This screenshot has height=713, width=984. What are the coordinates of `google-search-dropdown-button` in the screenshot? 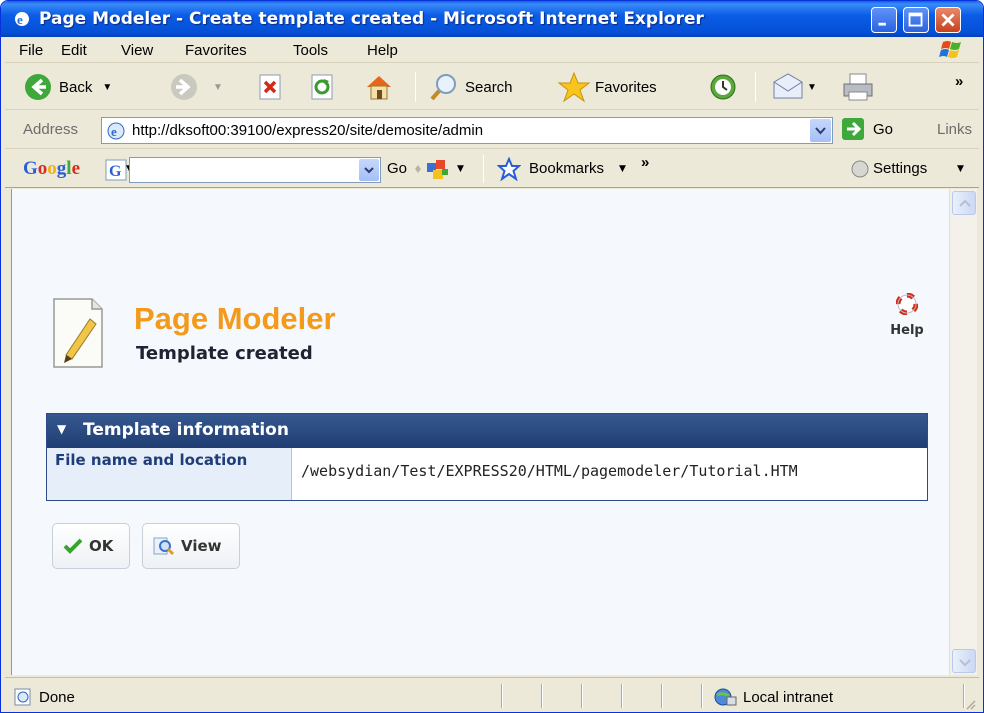 It's located at (369, 170).